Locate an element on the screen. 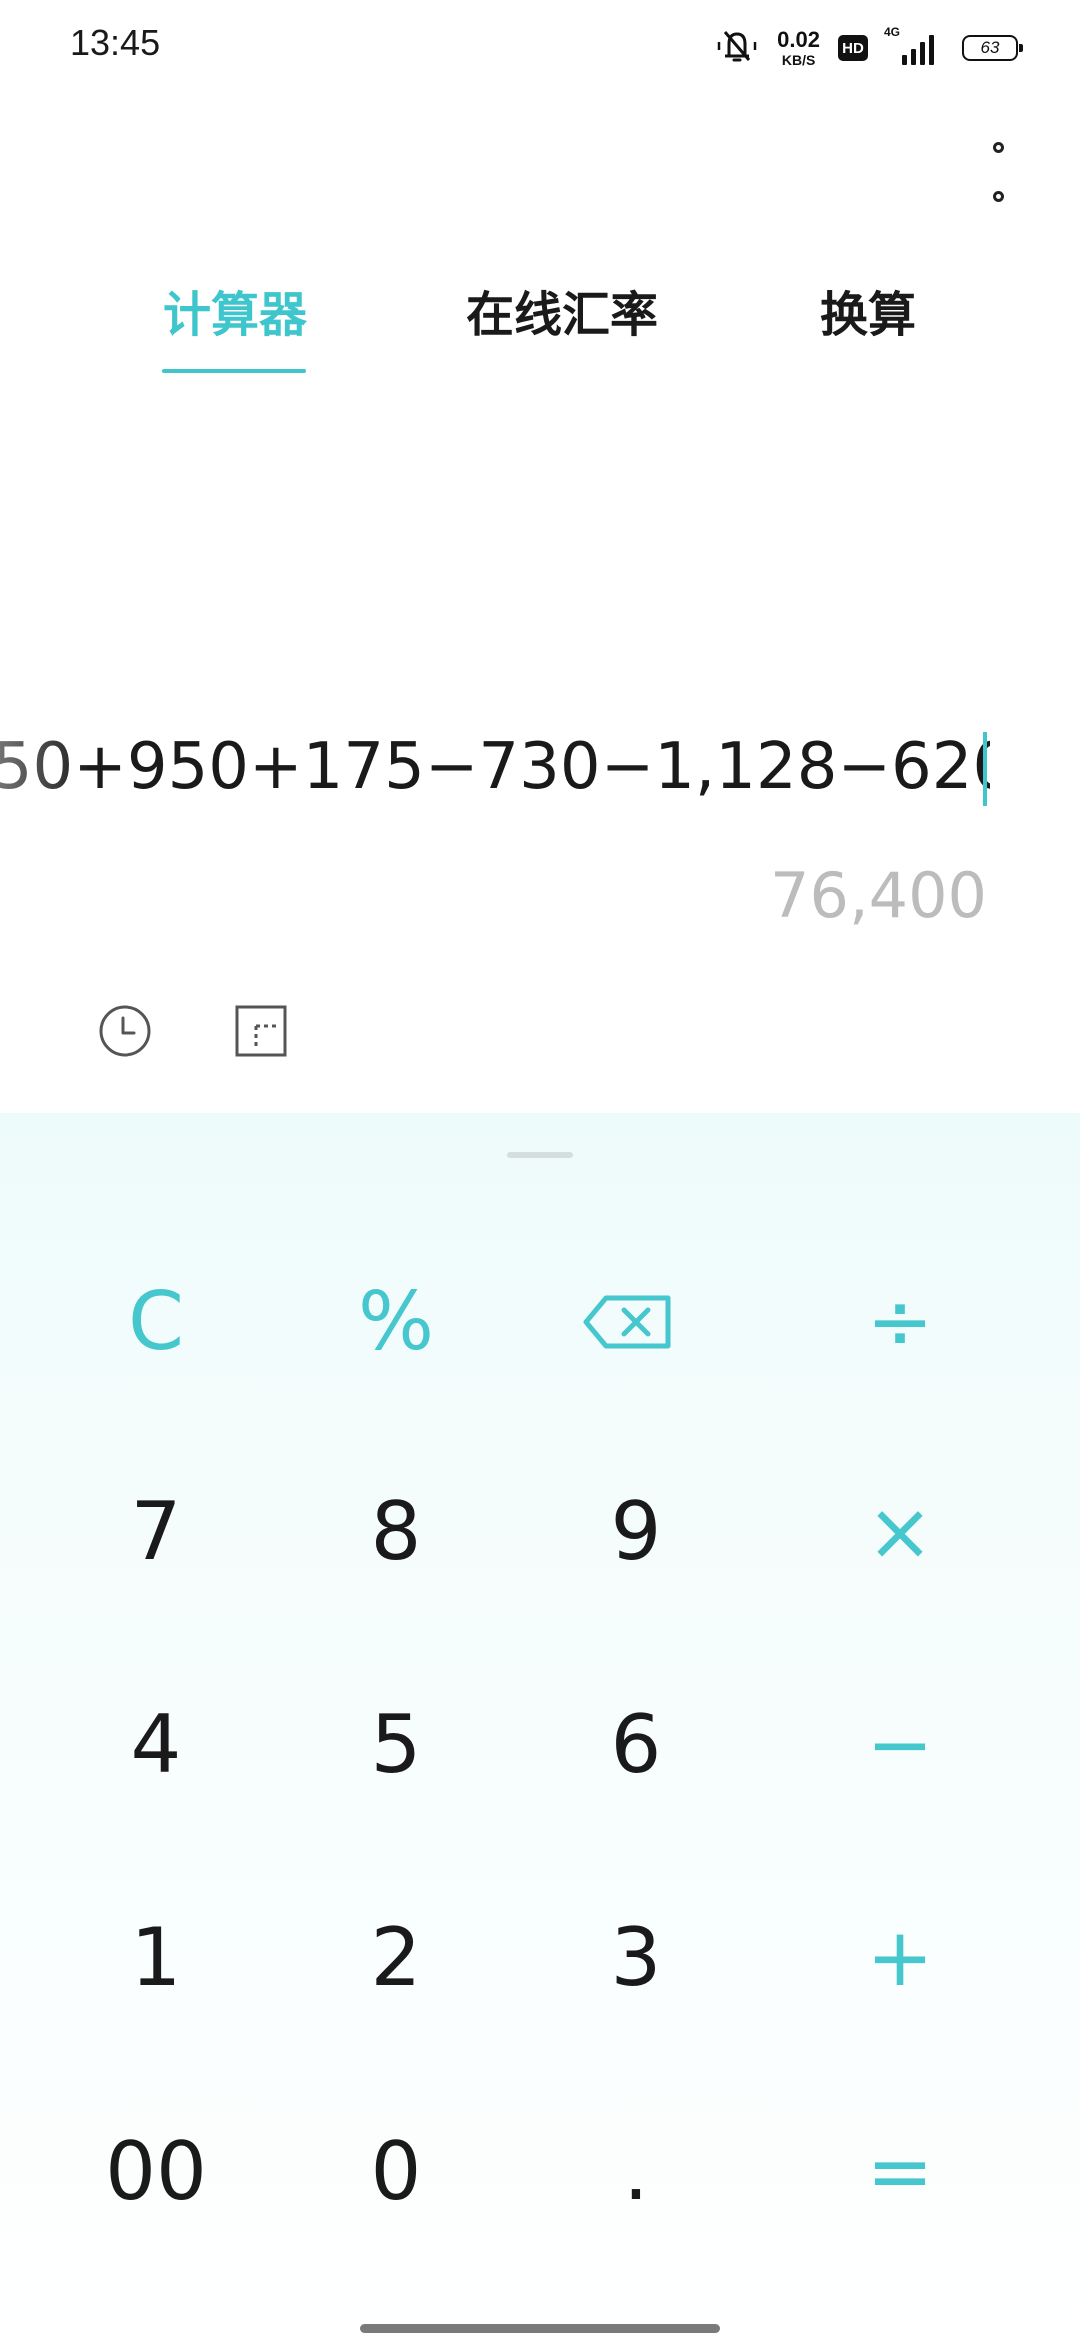  digit-9-button: 9 is located at coordinates (636, 1532).